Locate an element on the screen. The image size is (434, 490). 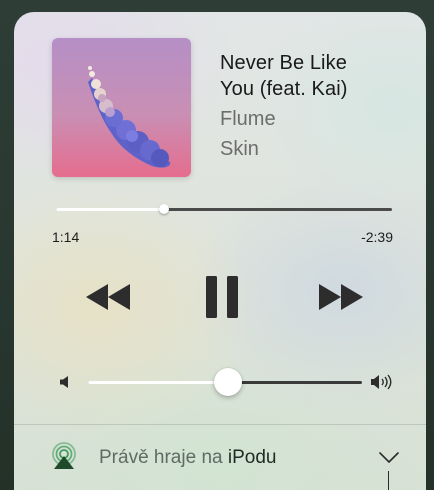
track-title-line-1: Never Be Like is located at coordinates (283, 63).